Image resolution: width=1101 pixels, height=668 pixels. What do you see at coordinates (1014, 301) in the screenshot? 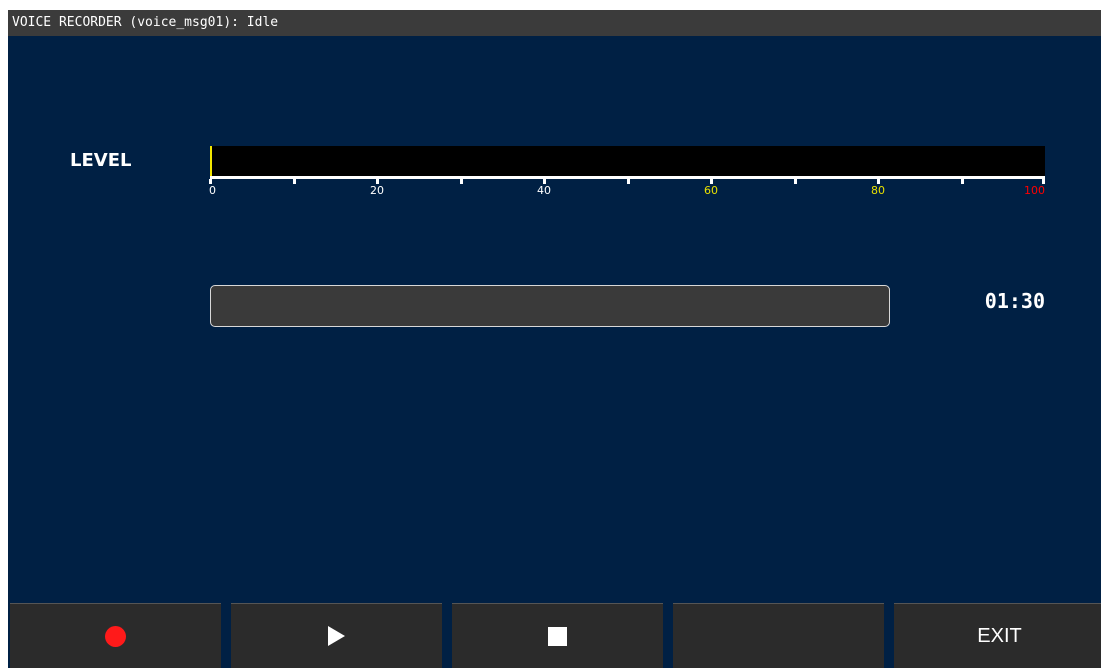
I see `recording-time: 01:30` at bounding box center [1014, 301].